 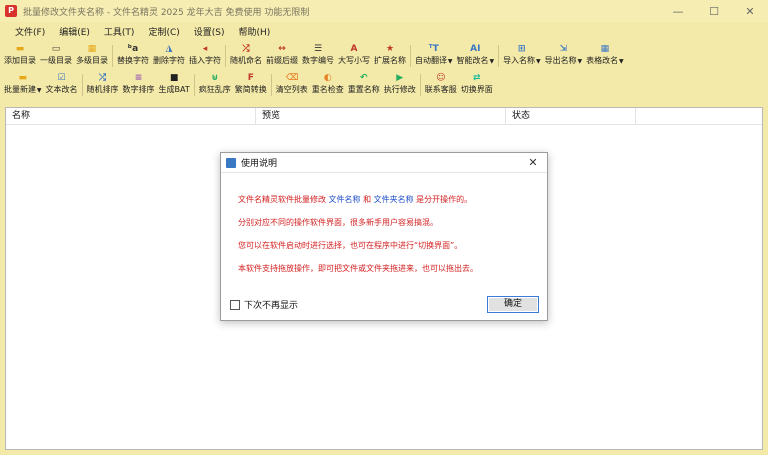 What do you see at coordinates (605, 49) in the screenshot?
I see `table-icon: ▦` at bounding box center [605, 49].